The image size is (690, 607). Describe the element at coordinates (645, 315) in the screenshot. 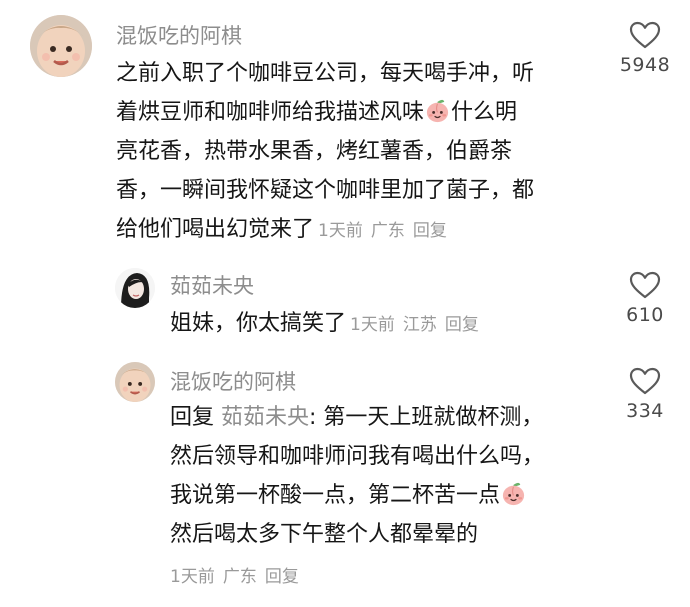

I see `like-count: 610` at that location.